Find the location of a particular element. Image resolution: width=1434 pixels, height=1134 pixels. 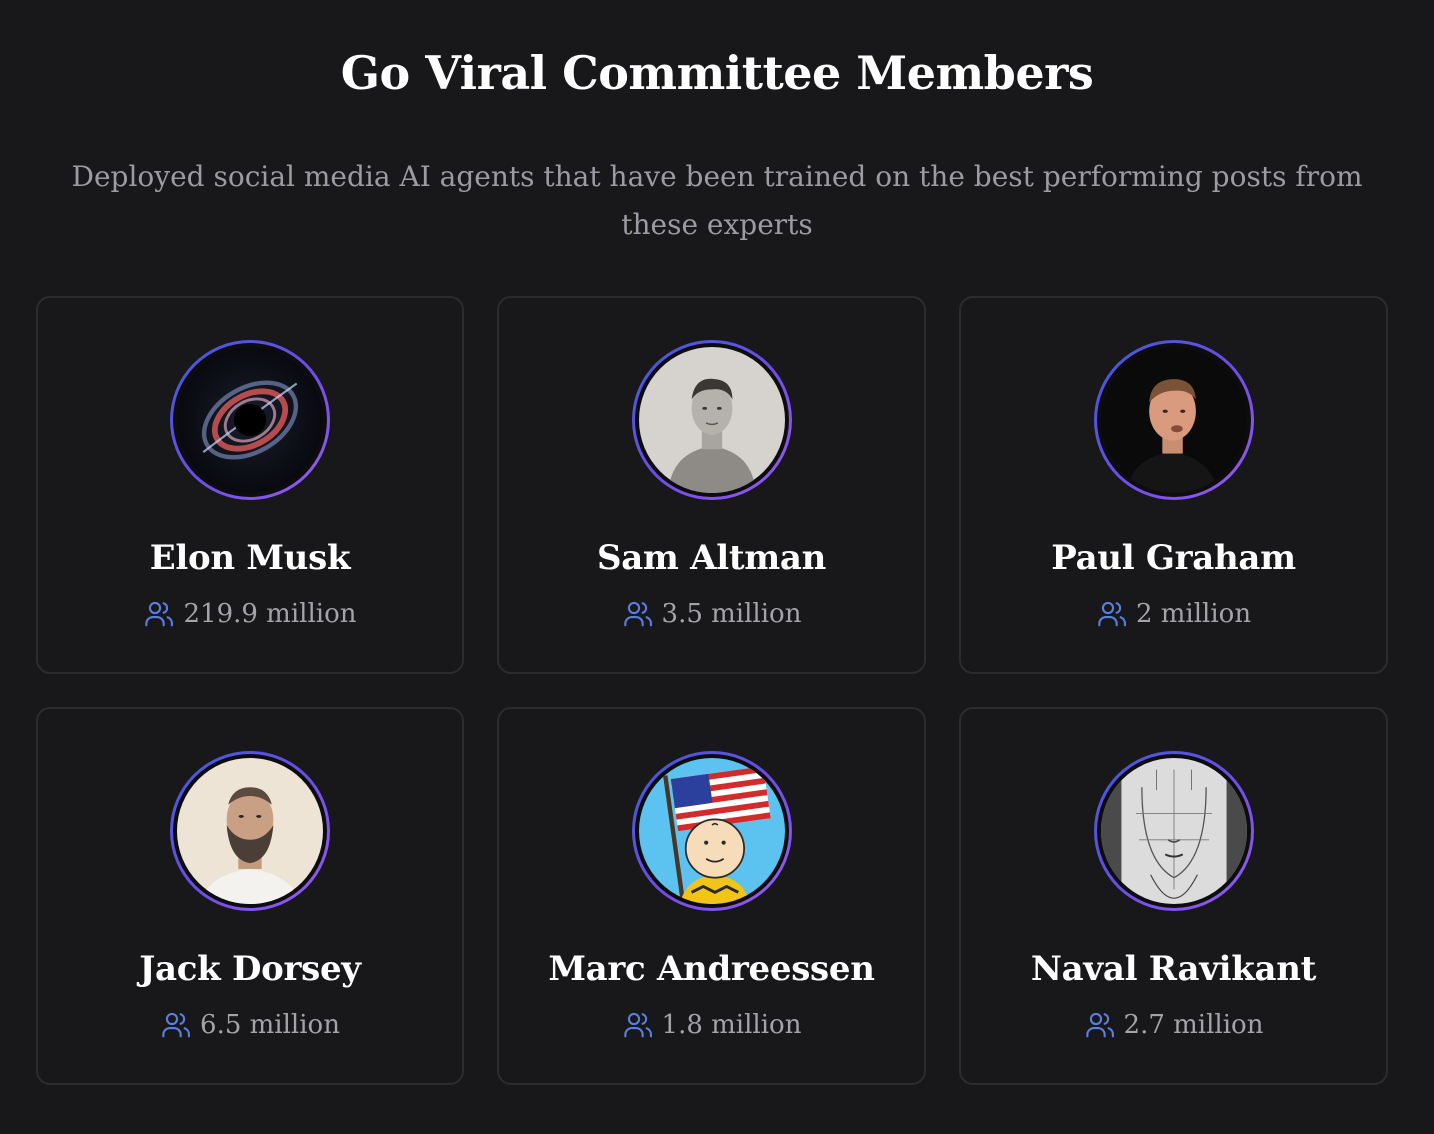

member-card: Marc Andreessen 1.8 million is located at coordinates (711, 896).